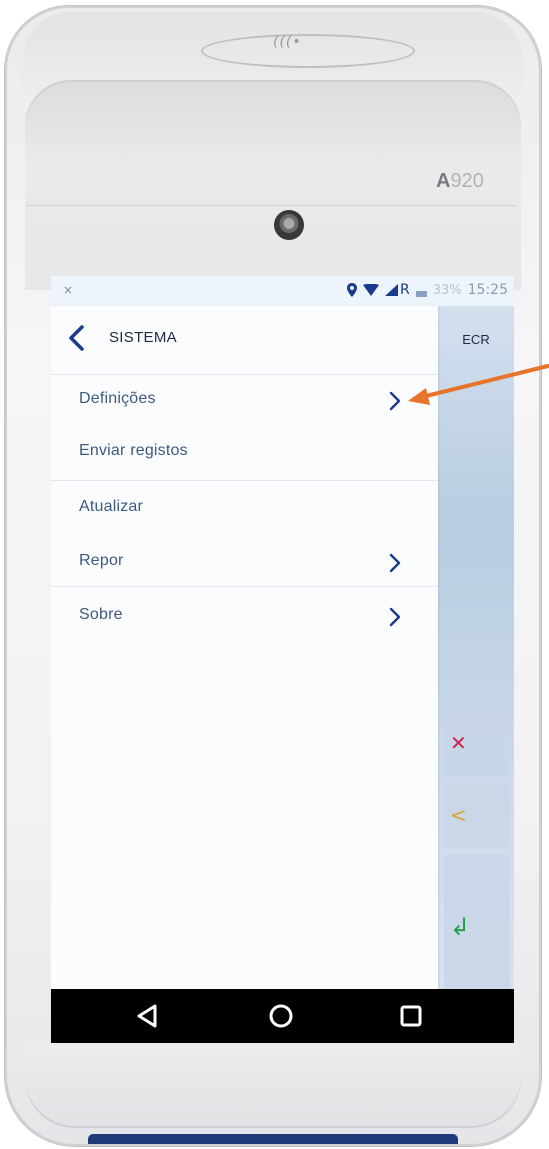 This screenshot has width=549, height=1149. What do you see at coordinates (244, 618) in the screenshot?
I see `menu-item-sobre: Sobre` at bounding box center [244, 618].